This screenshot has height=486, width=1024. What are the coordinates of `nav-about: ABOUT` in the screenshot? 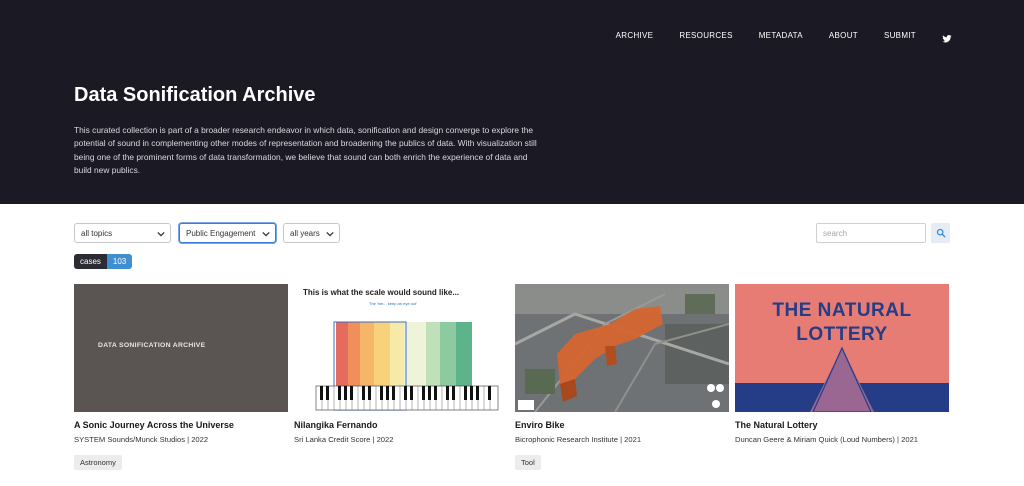 It's located at (843, 36).